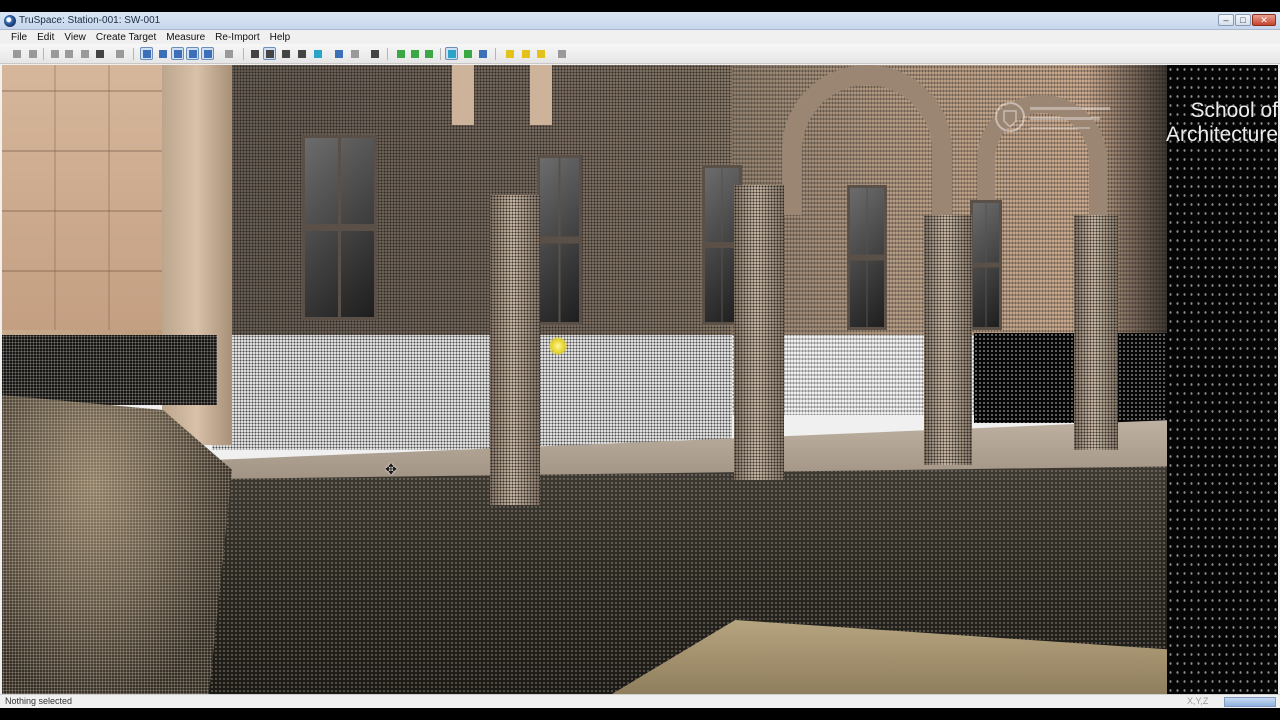 This screenshot has width=1280, height=720. What do you see at coordinates (482, 53) in the screenshot?
I see `target-edit-icon` at bounding box center [482, 53].